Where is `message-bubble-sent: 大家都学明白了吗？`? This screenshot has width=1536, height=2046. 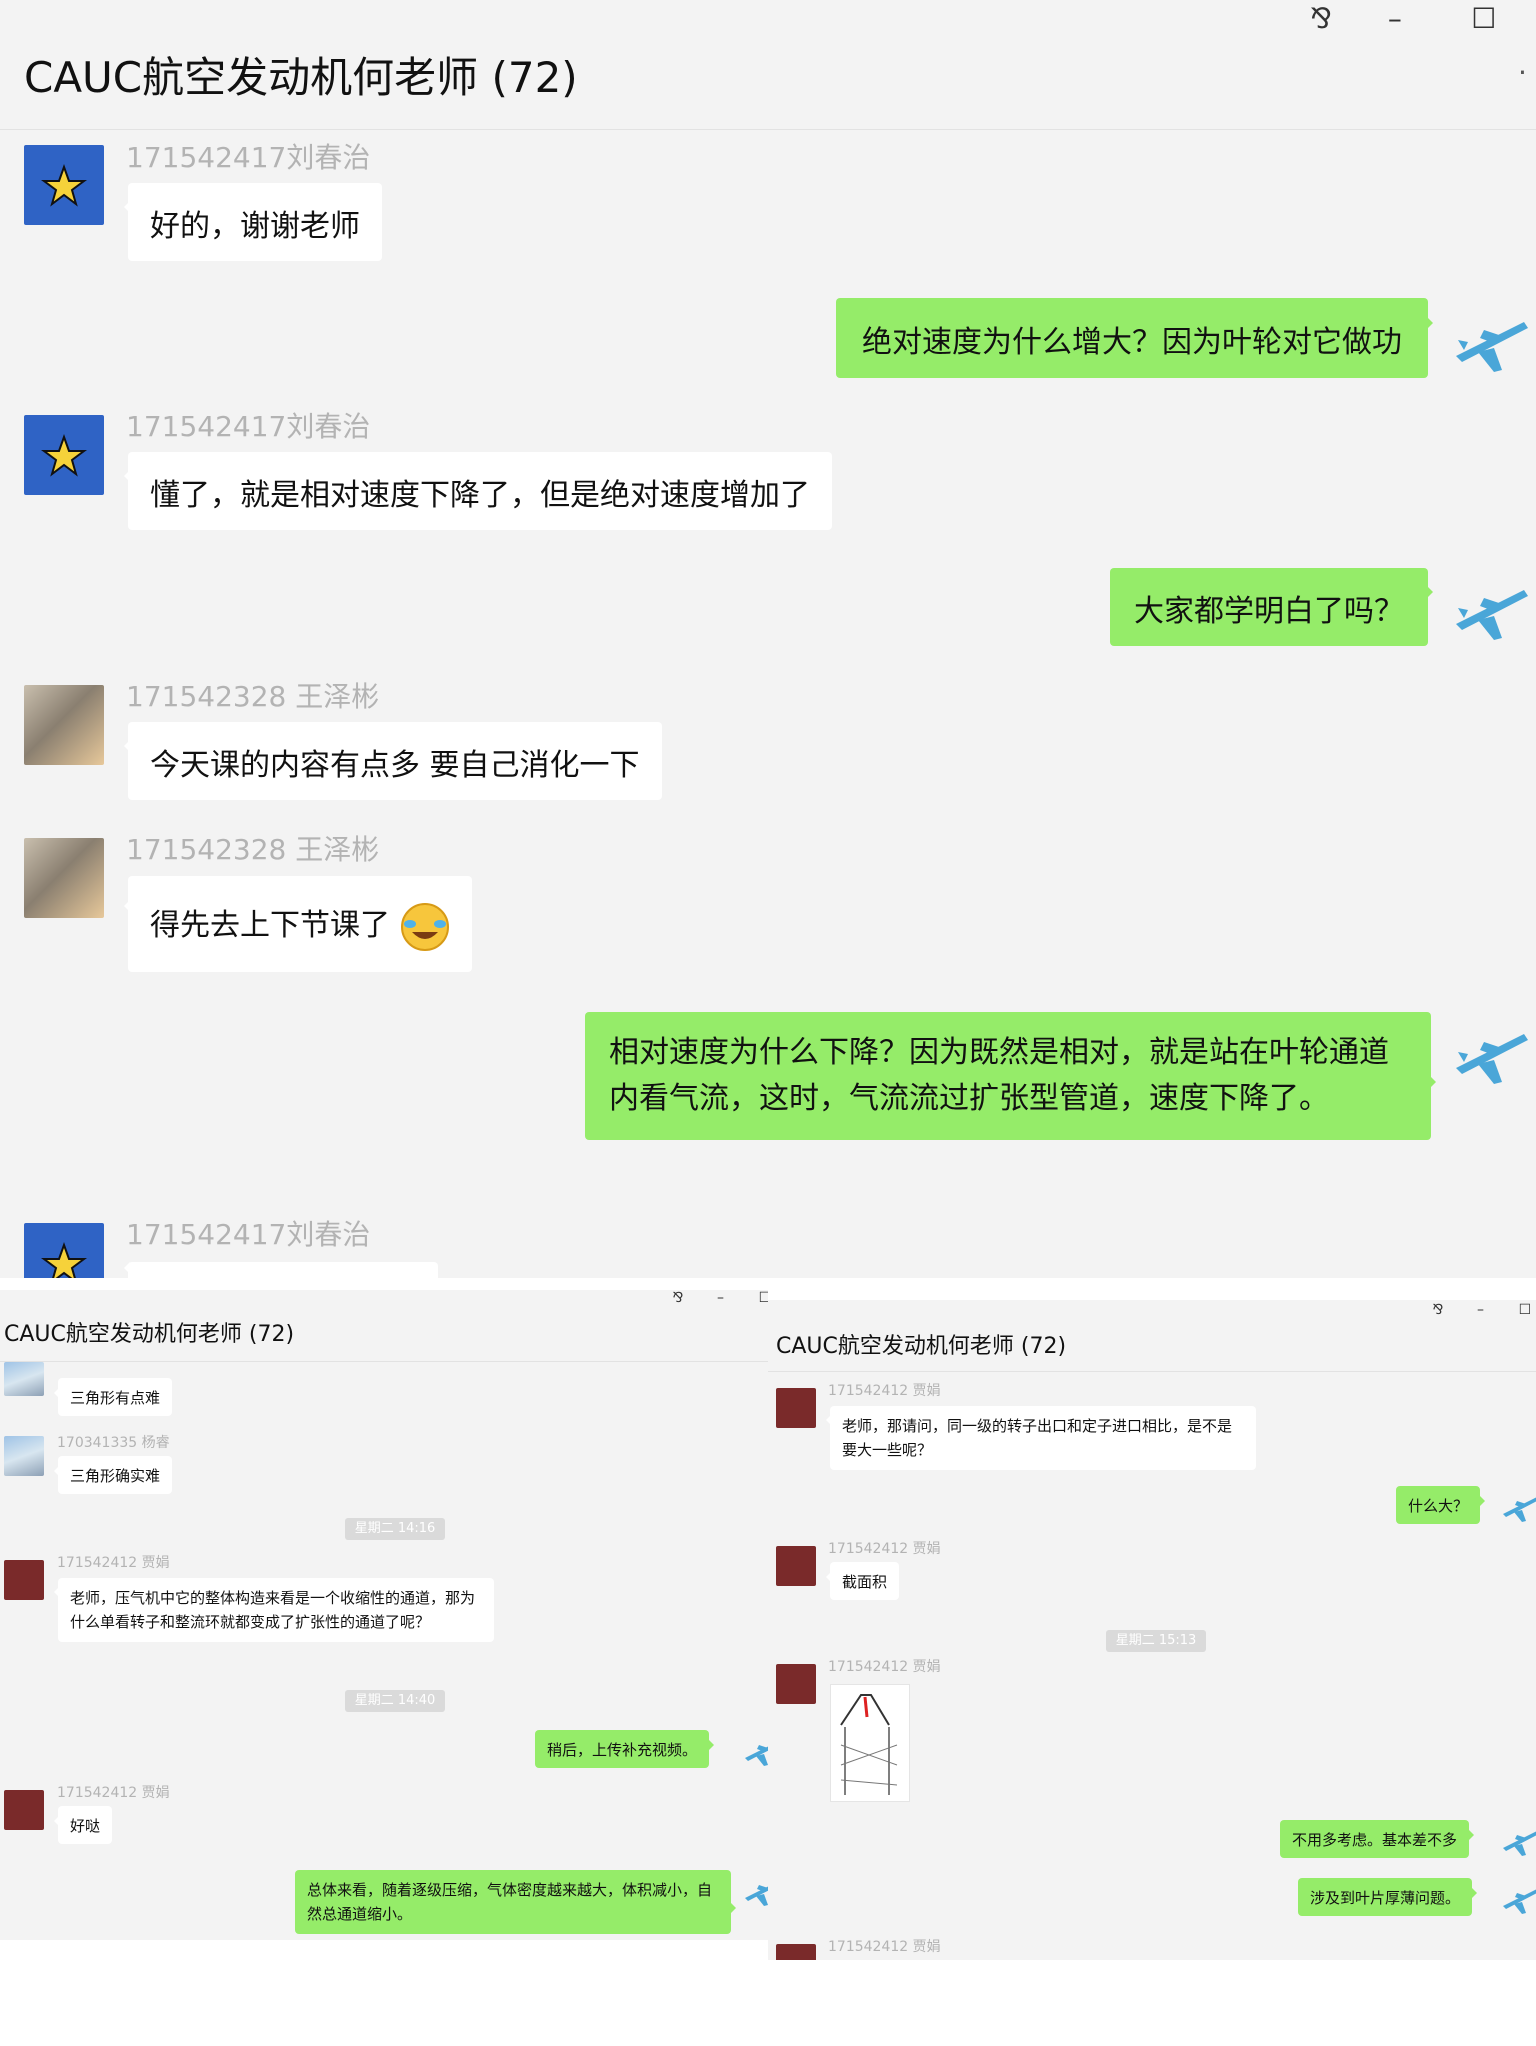
message-bubble-sent: 大家都学明白了吗？ is located at coordinates (1271, 607).